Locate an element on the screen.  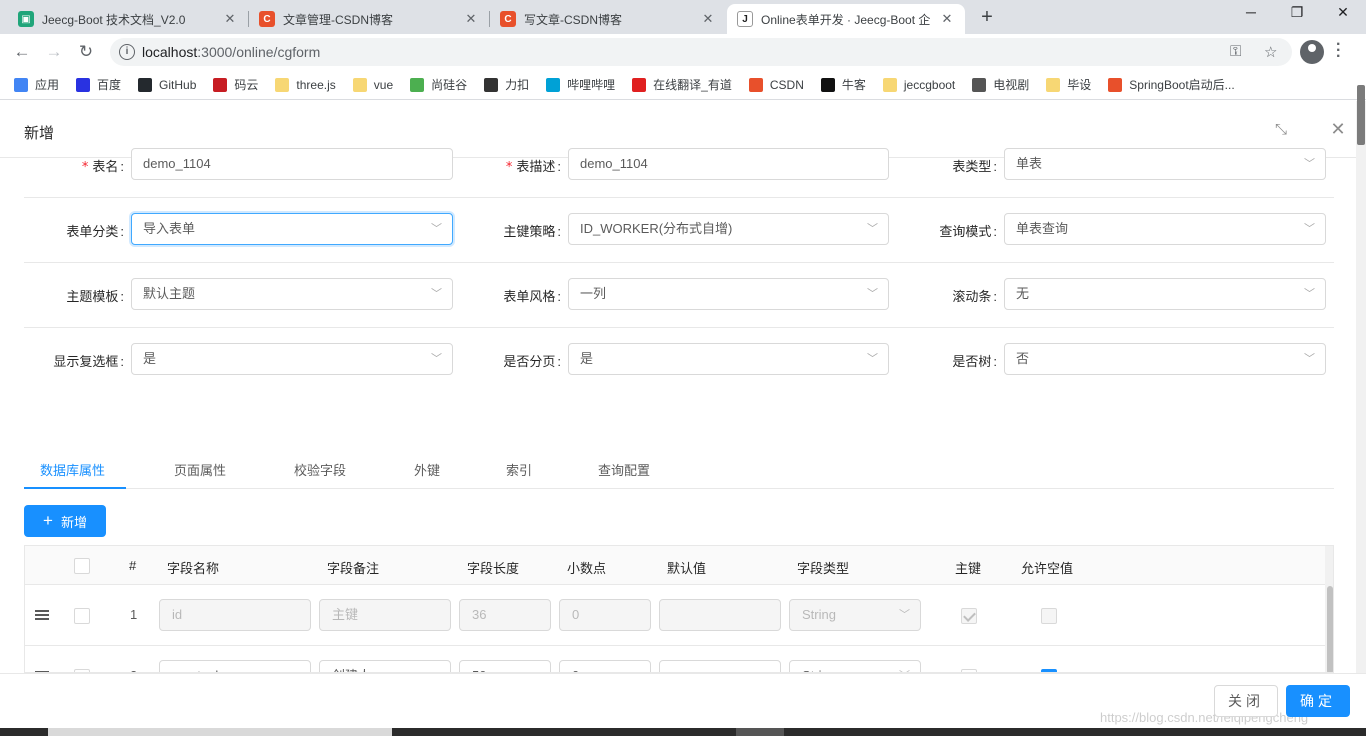
tab-query-config: 查询配置 is located at coordinates (624, 469).